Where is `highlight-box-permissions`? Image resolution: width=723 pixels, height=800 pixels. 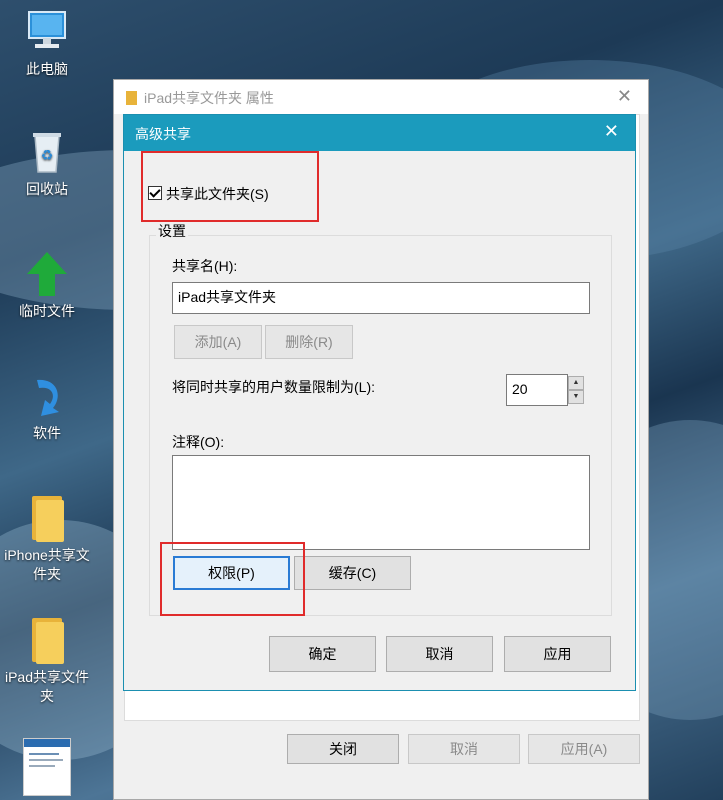 highlight-box-permissions is located at coordinates (232, 579).